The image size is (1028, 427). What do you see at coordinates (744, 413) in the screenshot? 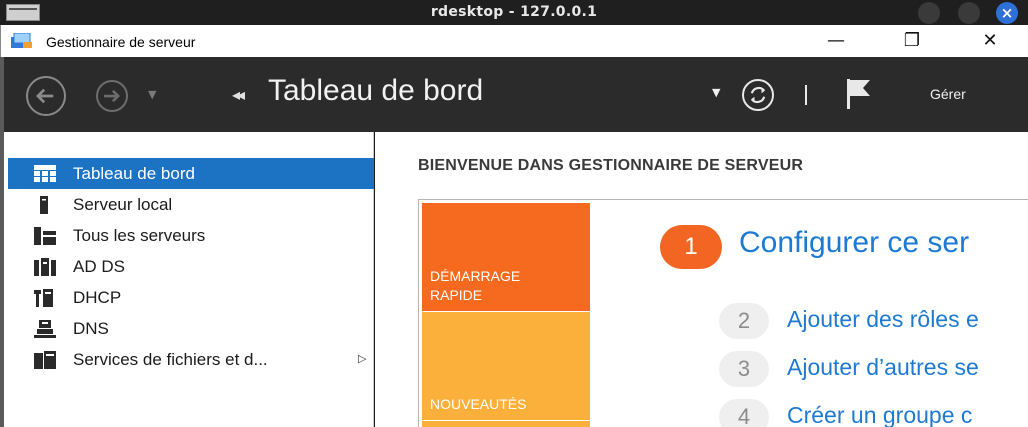
I see `step-number: 4` at bounding box center [744, 413].